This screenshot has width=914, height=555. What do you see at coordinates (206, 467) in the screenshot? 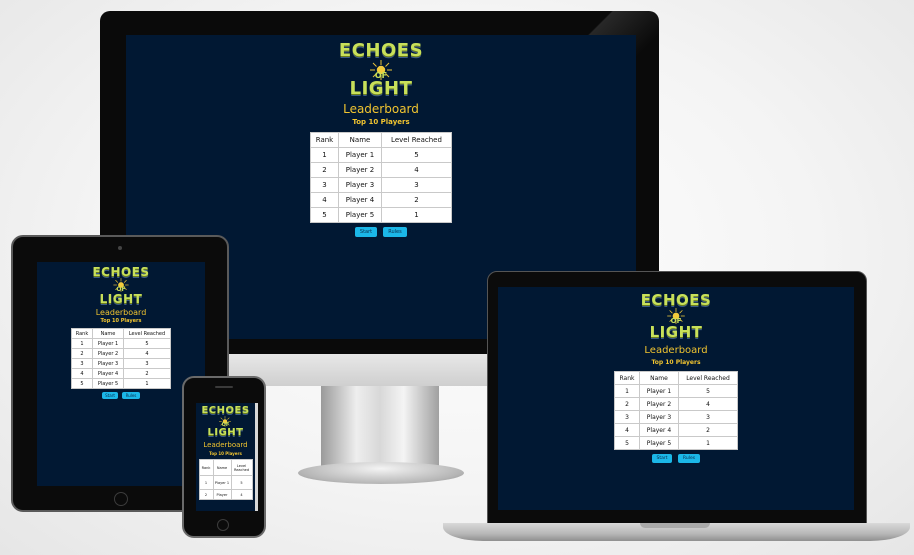
I see `column-header-rank: Rank` at bounding box center [206, 467].